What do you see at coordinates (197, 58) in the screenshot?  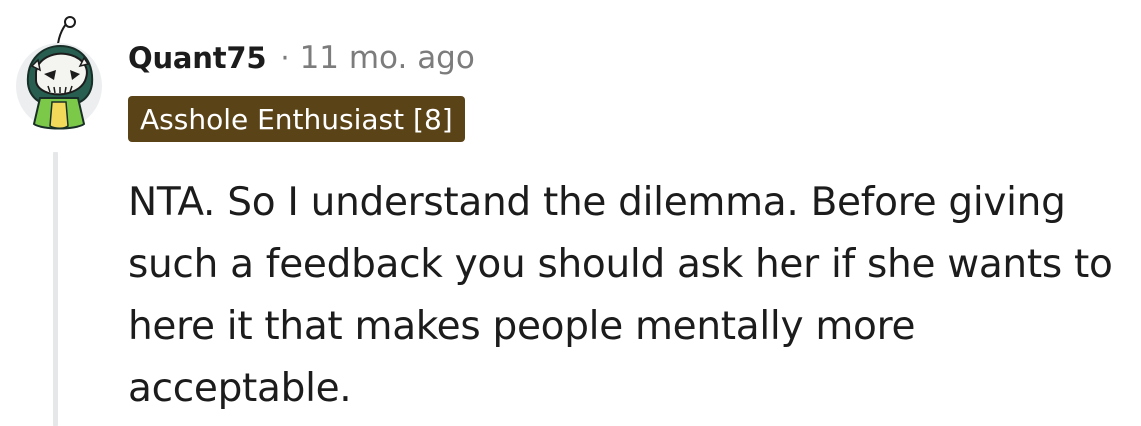 I see `author-username: Quant75` at bounding box center [197, 58].